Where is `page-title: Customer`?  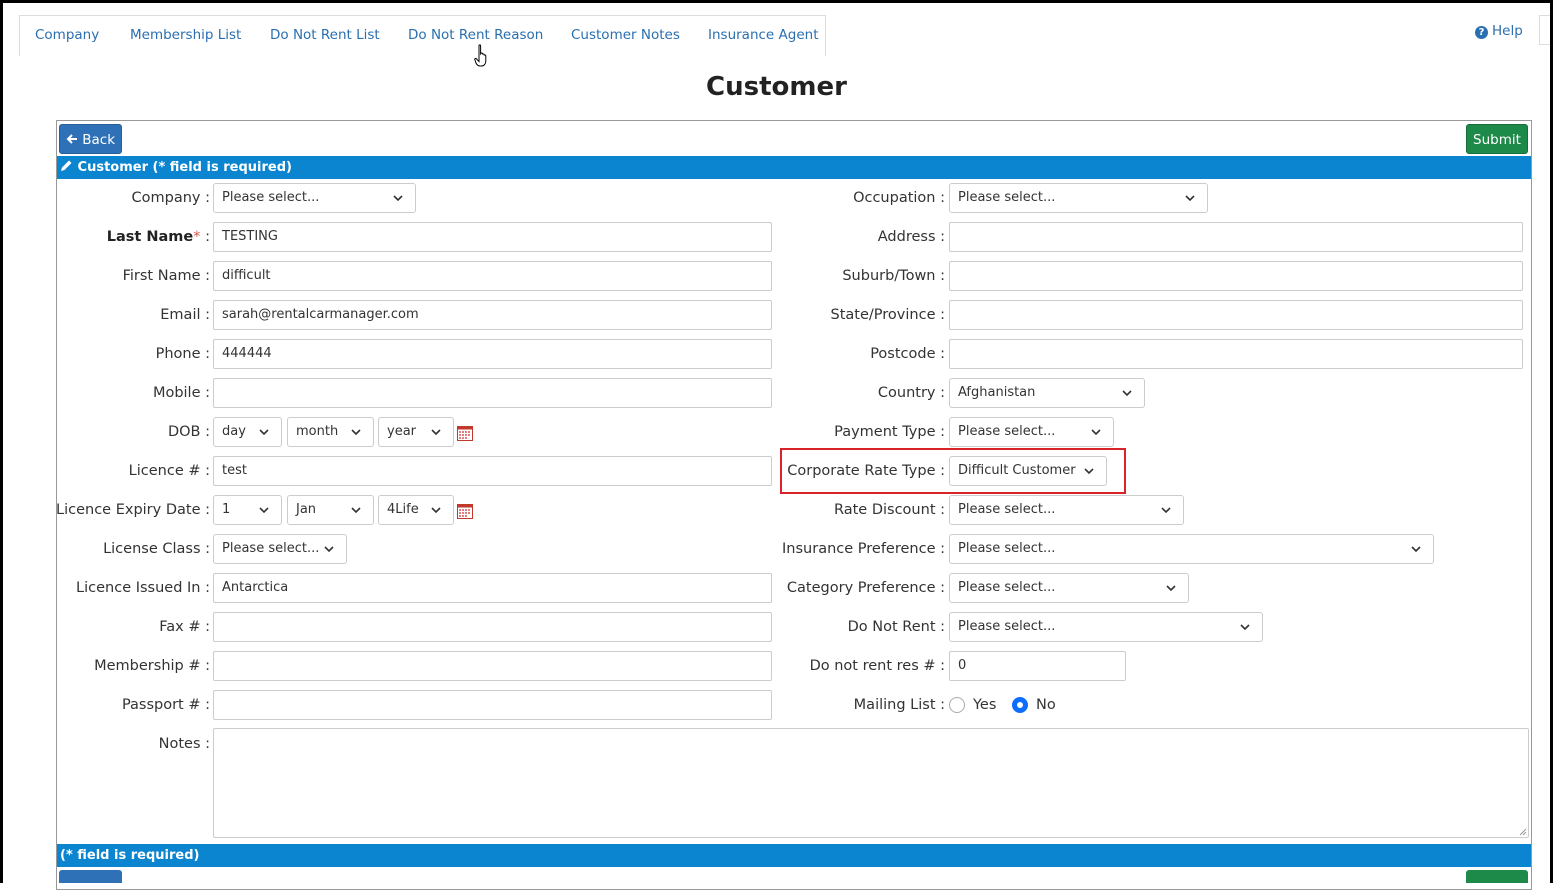
page-title: Customer is located at coordinates (776, 87).